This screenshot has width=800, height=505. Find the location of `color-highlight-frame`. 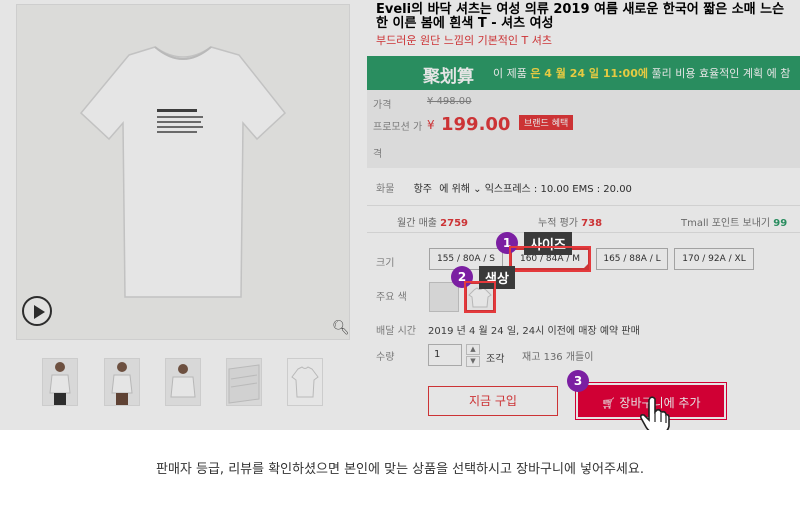

color-highlight-frame is located at coordinates (480, 297).